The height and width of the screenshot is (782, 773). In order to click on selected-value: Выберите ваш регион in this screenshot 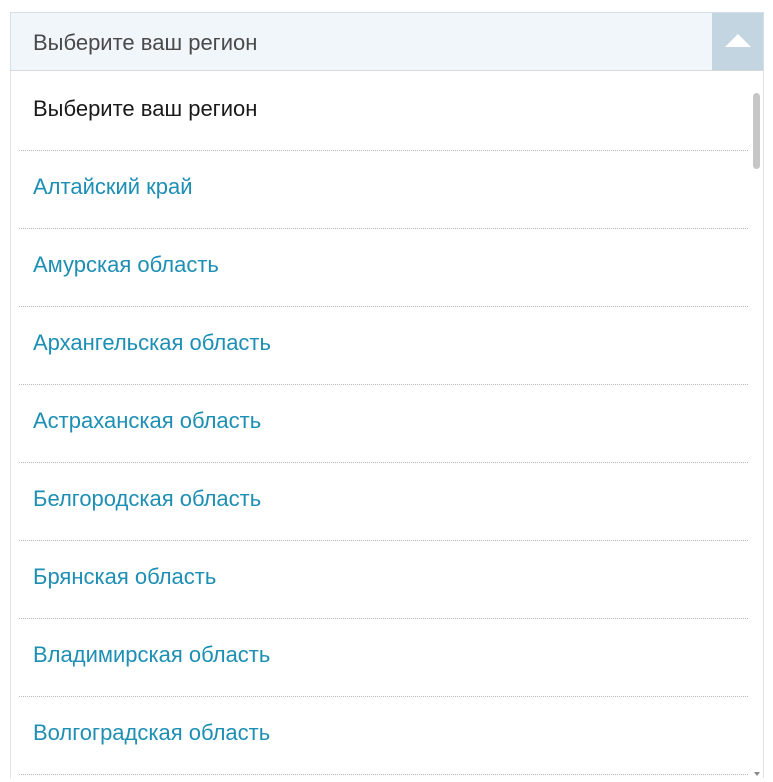, I will do `click(145, 42)`.